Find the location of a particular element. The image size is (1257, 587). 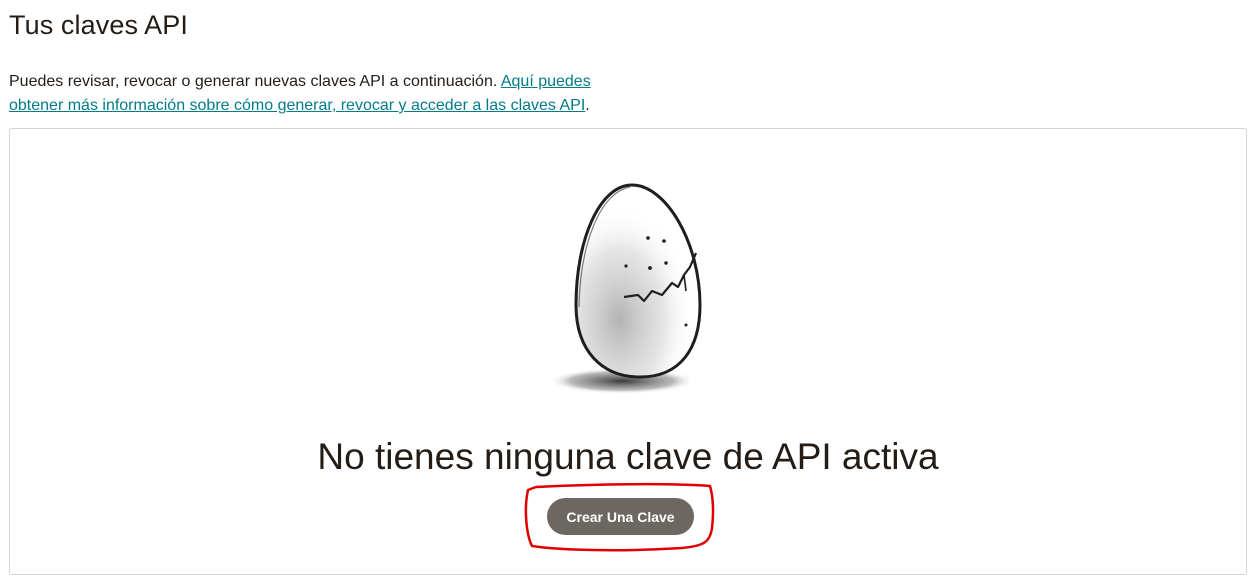

cracked-egg-icon is located at coordinates (625, 288).